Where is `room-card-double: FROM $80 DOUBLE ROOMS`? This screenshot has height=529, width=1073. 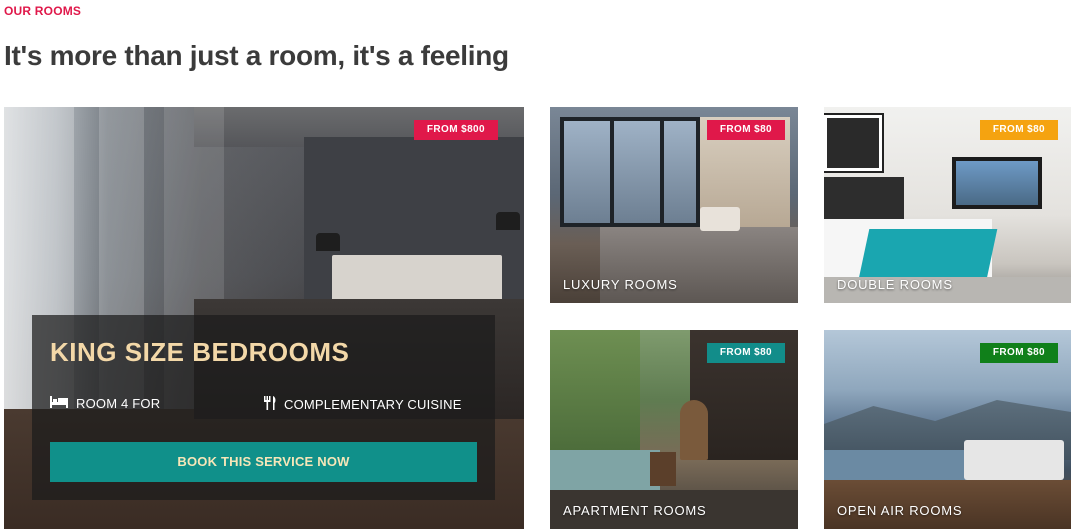 room-card-double: FROM $80 DOUBLE ROOMS is located at coordinates (947, 205).